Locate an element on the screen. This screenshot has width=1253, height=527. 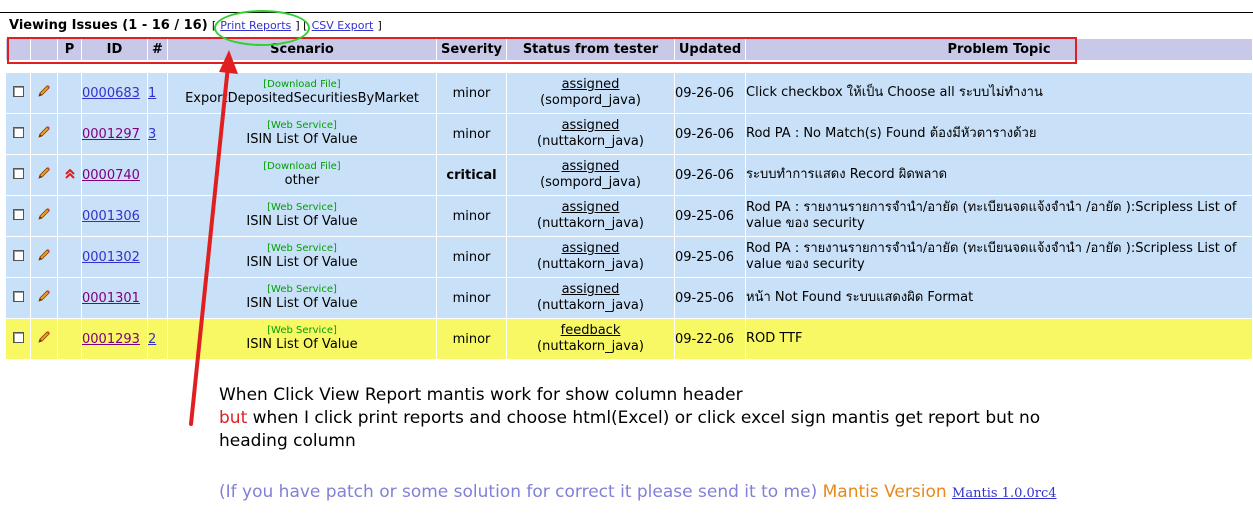
issue-id-link: 0000683 is located at coordinates (111, 93).